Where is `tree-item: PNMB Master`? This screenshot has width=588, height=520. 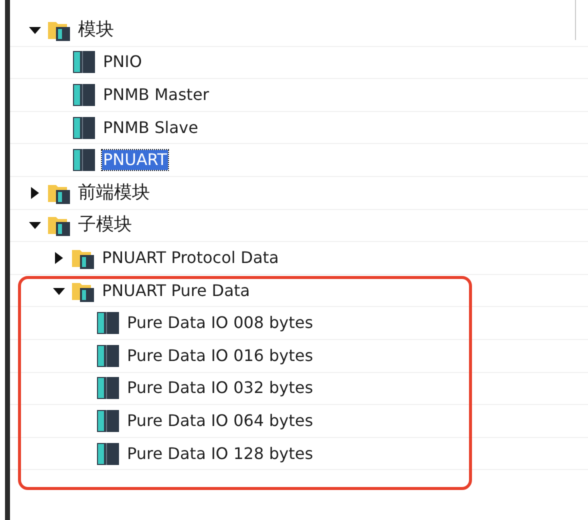 tree-item: PNMB Master is located at coordinates (156, 94).